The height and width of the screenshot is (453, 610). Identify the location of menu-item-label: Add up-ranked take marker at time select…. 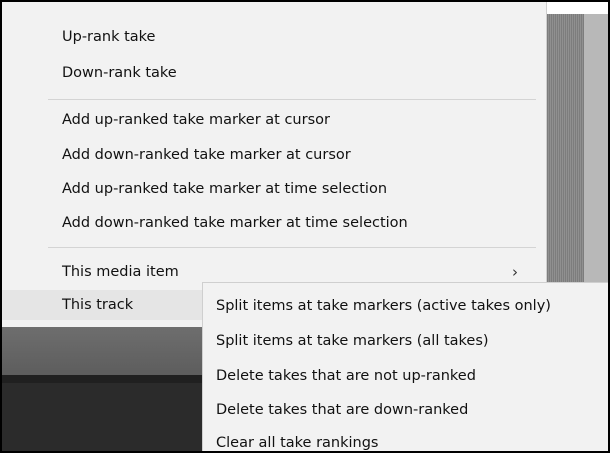
(225, 189).